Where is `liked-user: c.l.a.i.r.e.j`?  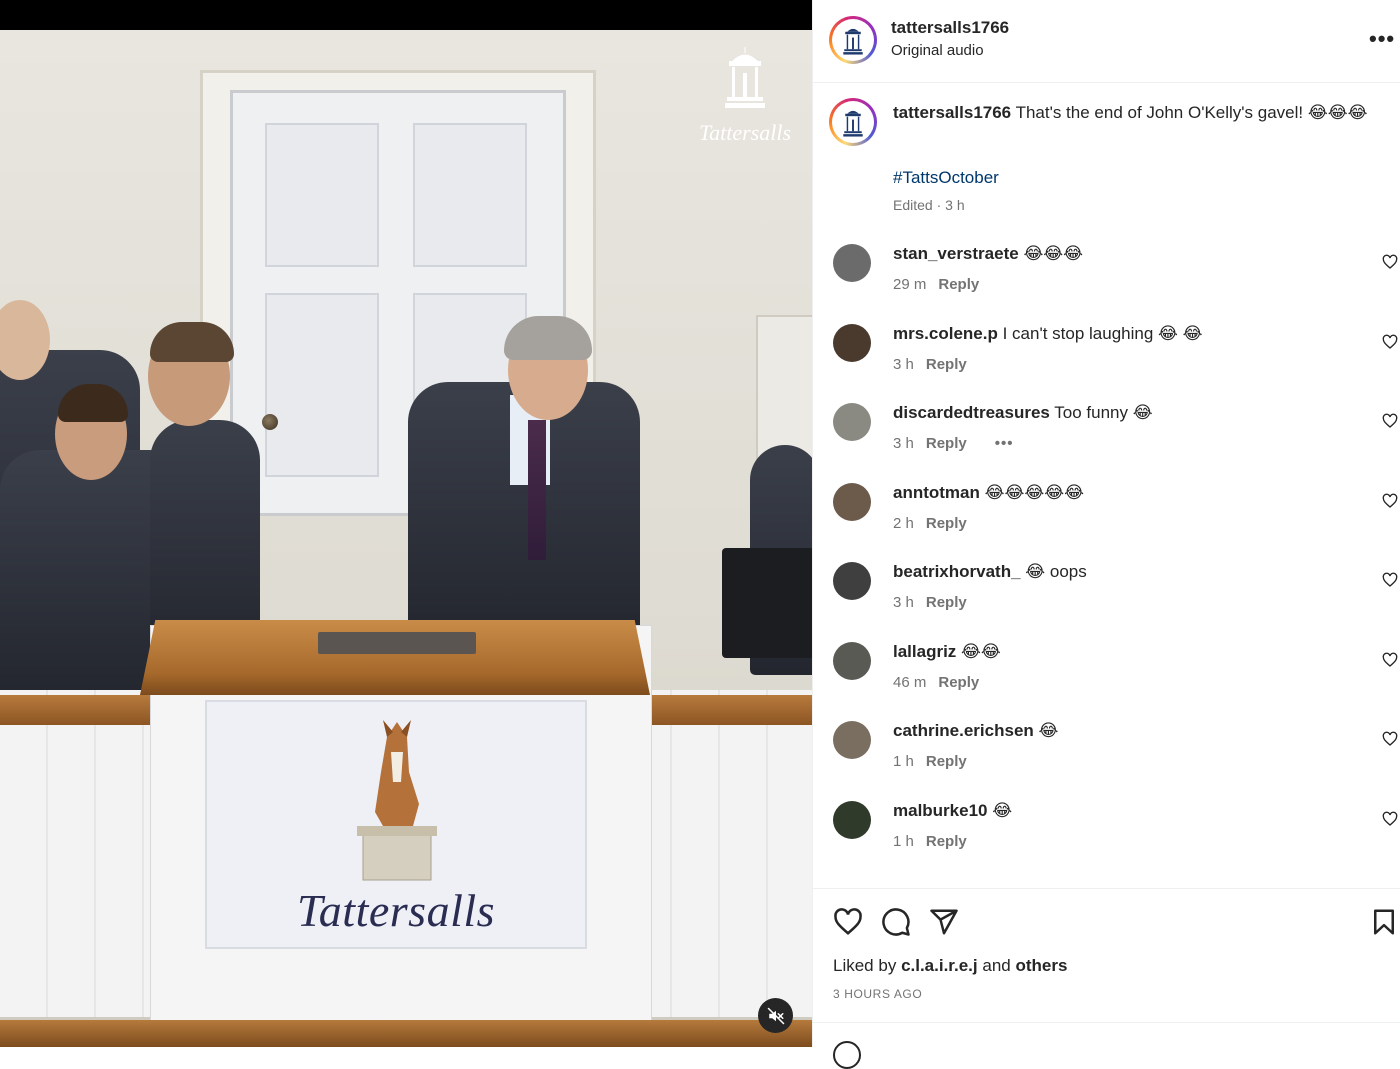 liked-user: c.l.a.i.r.e.j is located at coordinates (939, 965).